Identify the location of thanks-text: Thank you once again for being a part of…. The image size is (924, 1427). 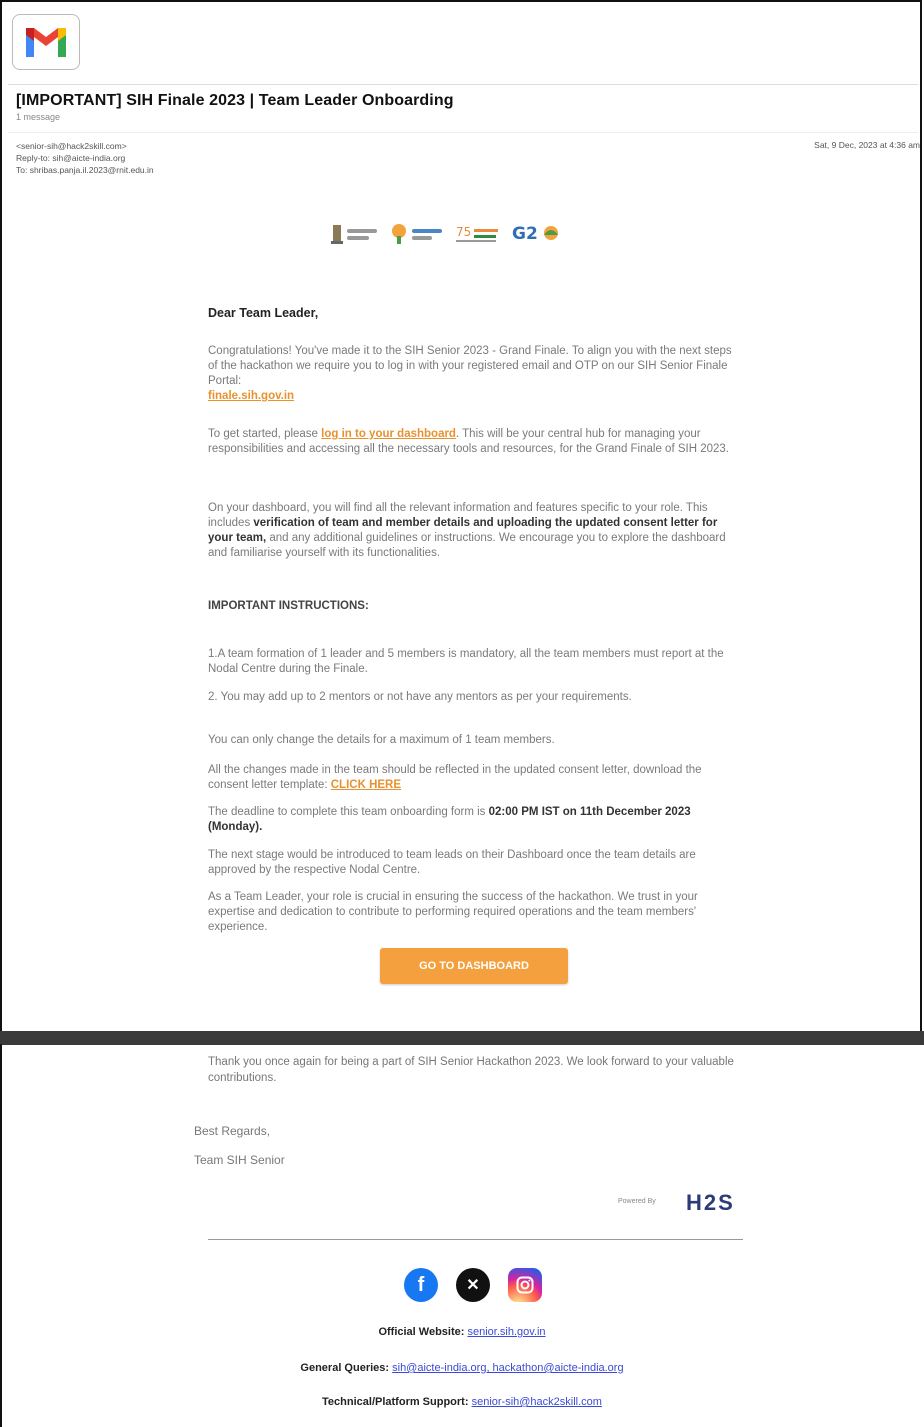
(471, 1070).